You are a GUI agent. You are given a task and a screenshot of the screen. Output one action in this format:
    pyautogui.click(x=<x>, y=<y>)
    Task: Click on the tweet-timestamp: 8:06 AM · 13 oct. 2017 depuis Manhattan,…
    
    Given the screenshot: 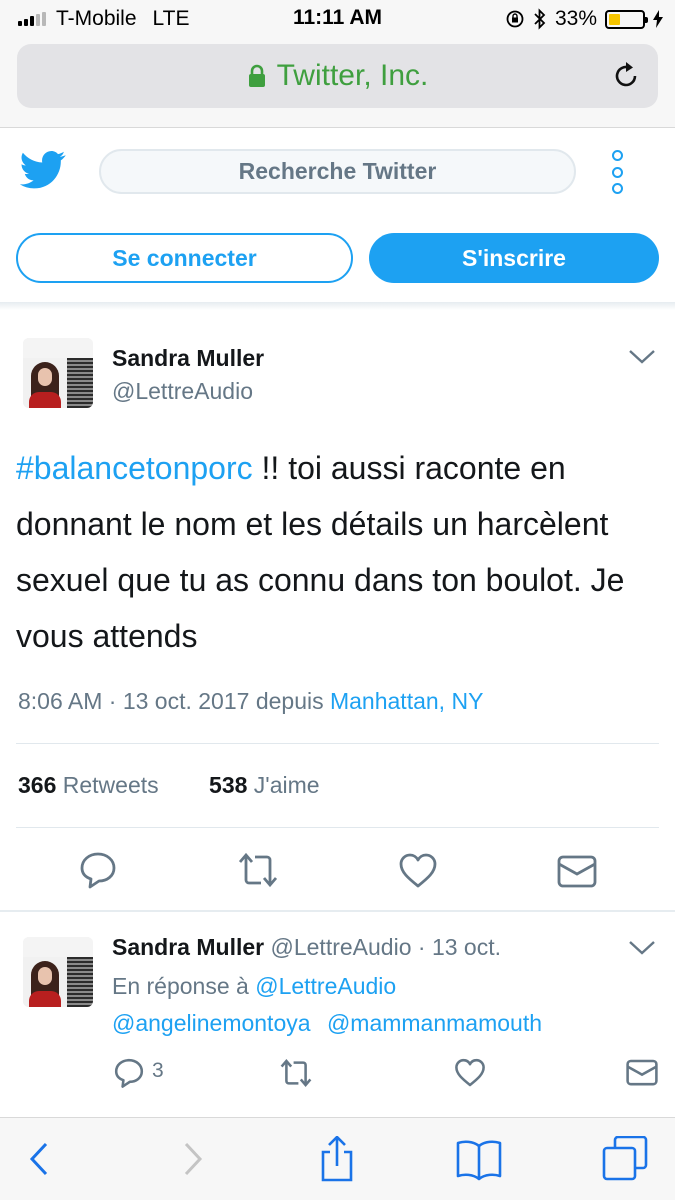 What is the action you would take?
    pyautogui.click(x=250, y=701)
    